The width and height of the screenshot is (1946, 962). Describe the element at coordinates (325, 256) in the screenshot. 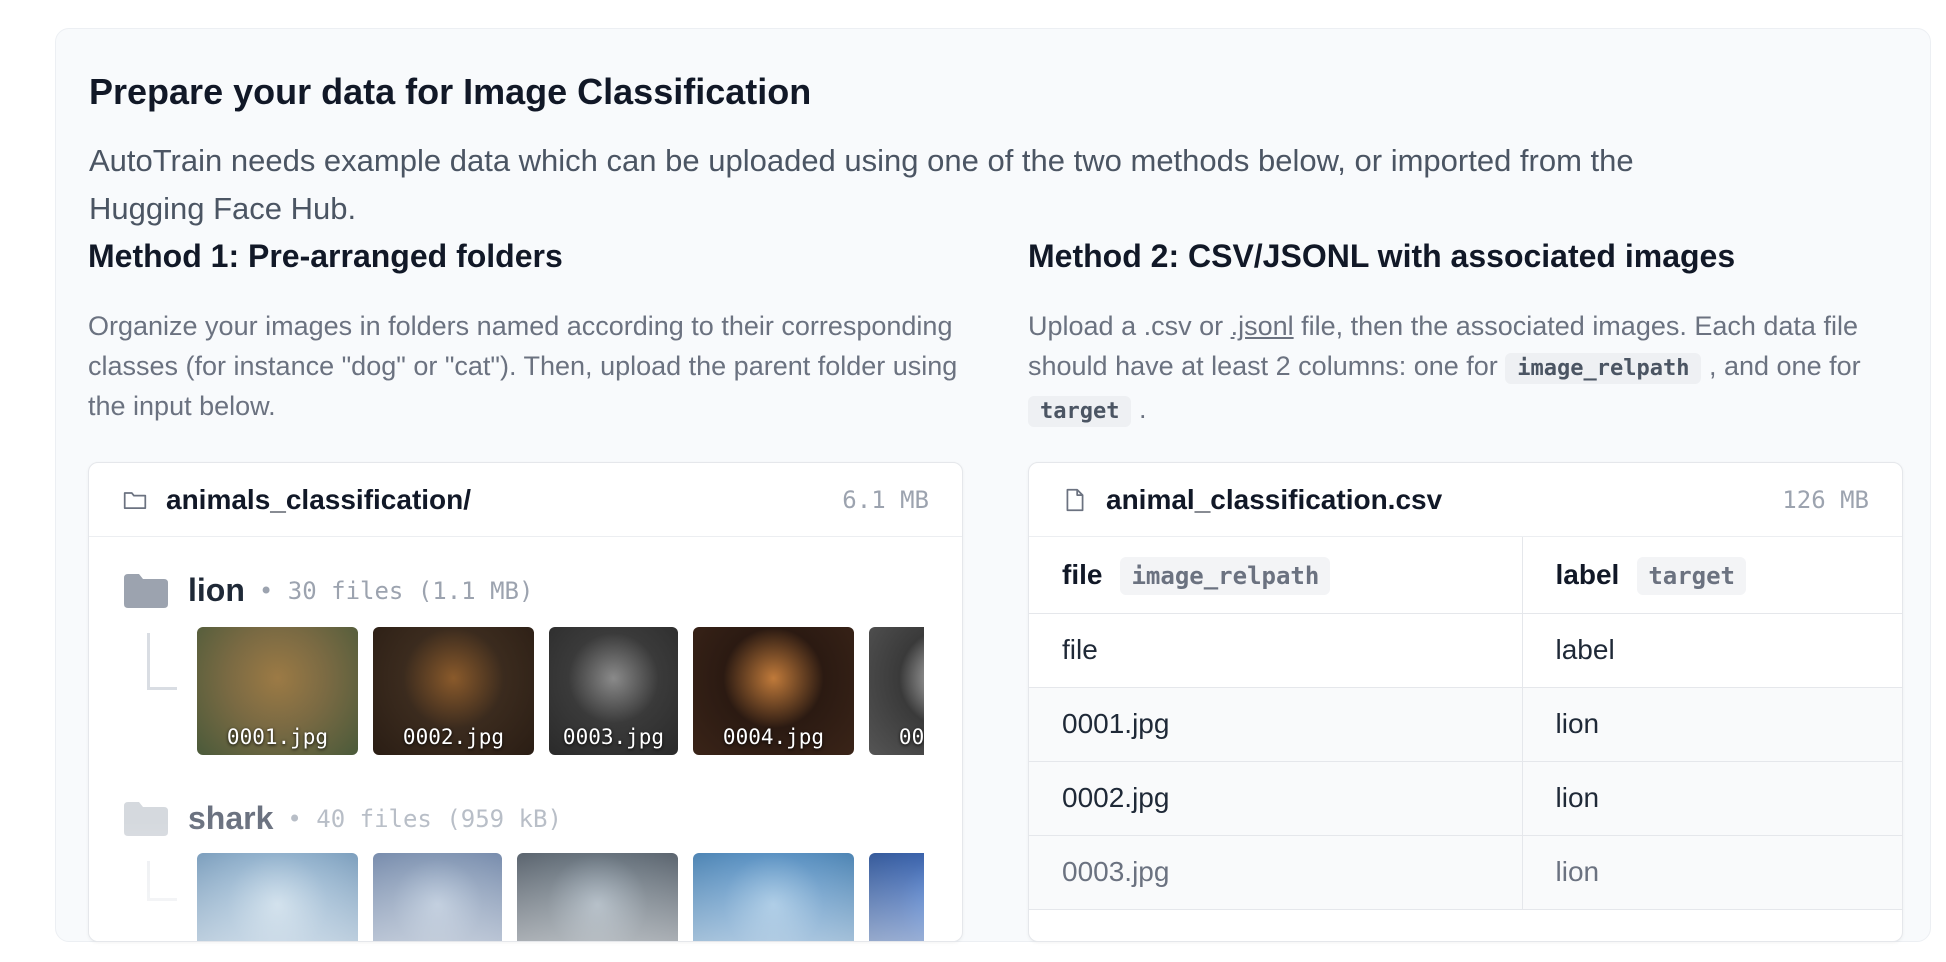

I see `method1-title: Method 1: Pre-arranged folders` at that location.